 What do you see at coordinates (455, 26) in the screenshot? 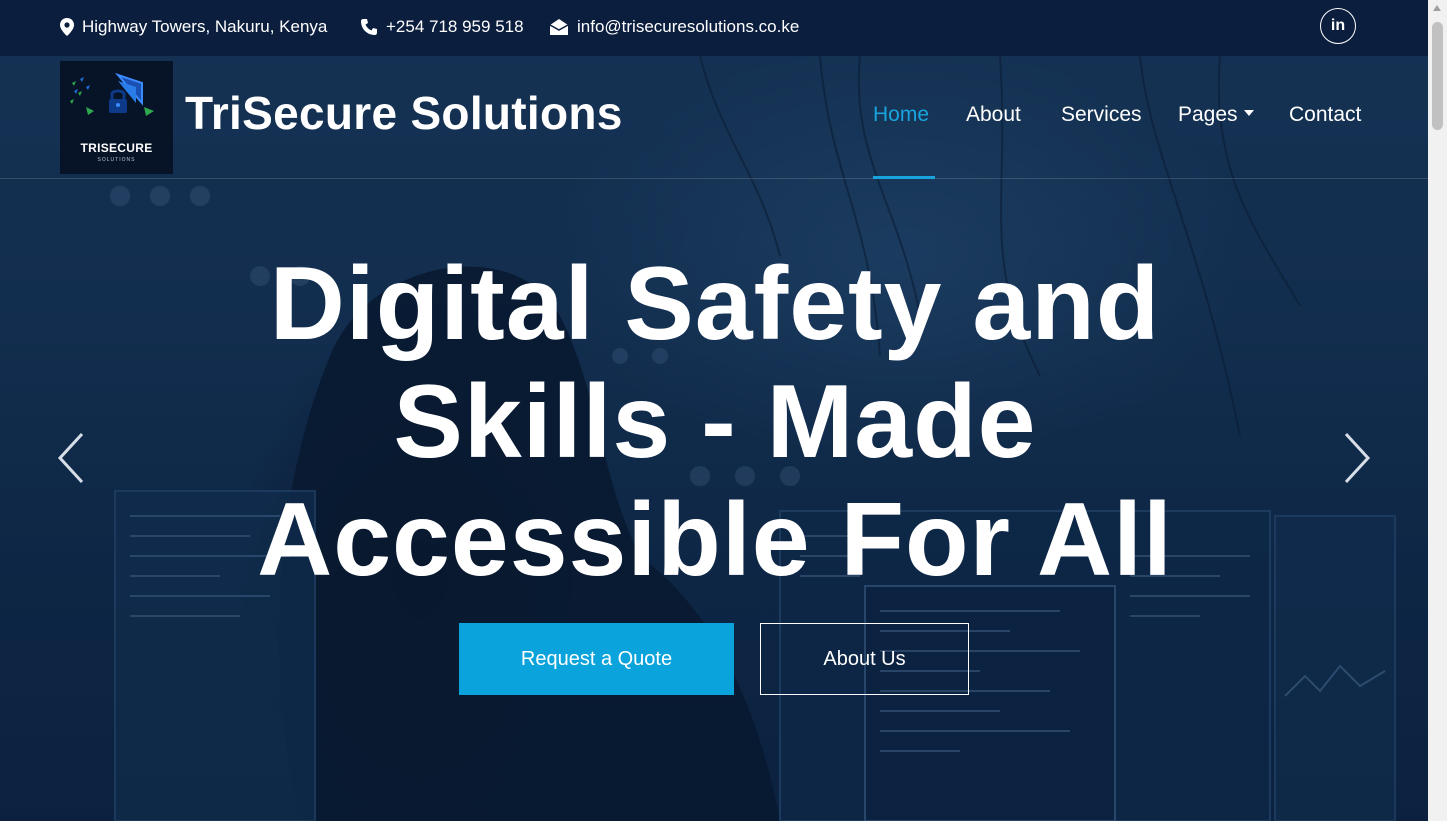
I see `phone-text: +254 718 959 518` at bounding box center [455, 26].